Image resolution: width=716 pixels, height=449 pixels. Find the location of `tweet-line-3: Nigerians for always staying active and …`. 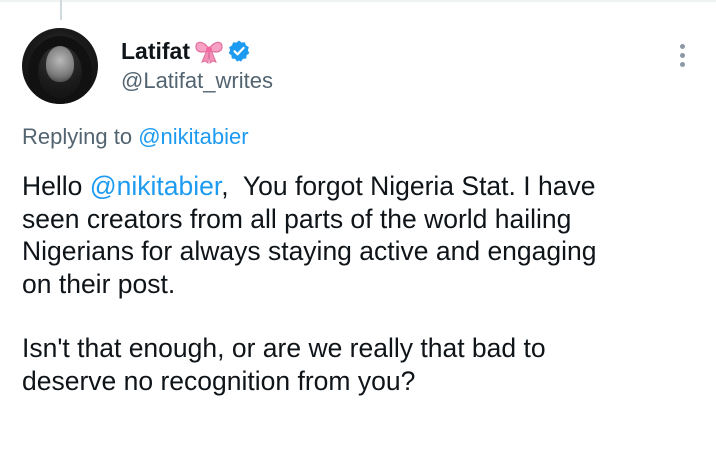

tweet-line-3: Nigerians for always staying active and … is located at coordinates (309, 251).